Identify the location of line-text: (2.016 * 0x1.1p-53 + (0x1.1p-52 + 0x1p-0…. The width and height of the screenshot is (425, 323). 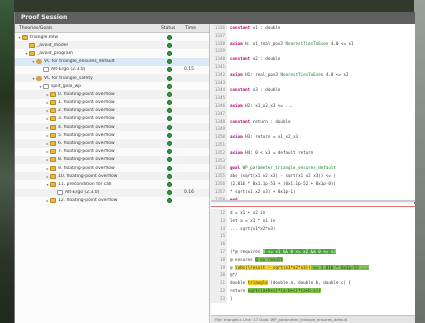
(281, 184).